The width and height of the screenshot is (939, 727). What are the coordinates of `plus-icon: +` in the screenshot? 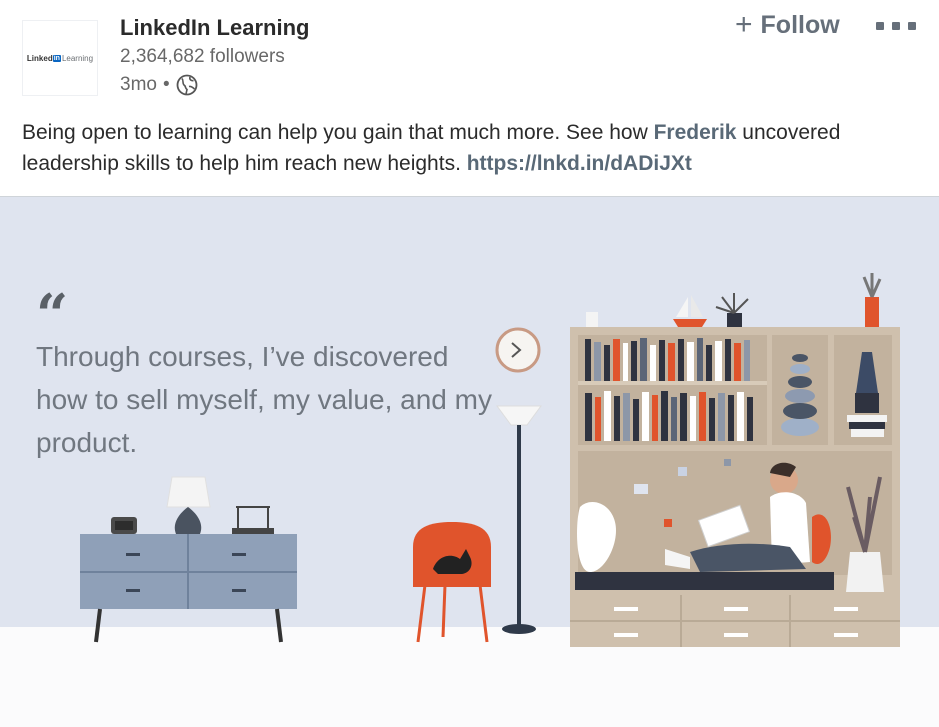 It's located at (744, 24).